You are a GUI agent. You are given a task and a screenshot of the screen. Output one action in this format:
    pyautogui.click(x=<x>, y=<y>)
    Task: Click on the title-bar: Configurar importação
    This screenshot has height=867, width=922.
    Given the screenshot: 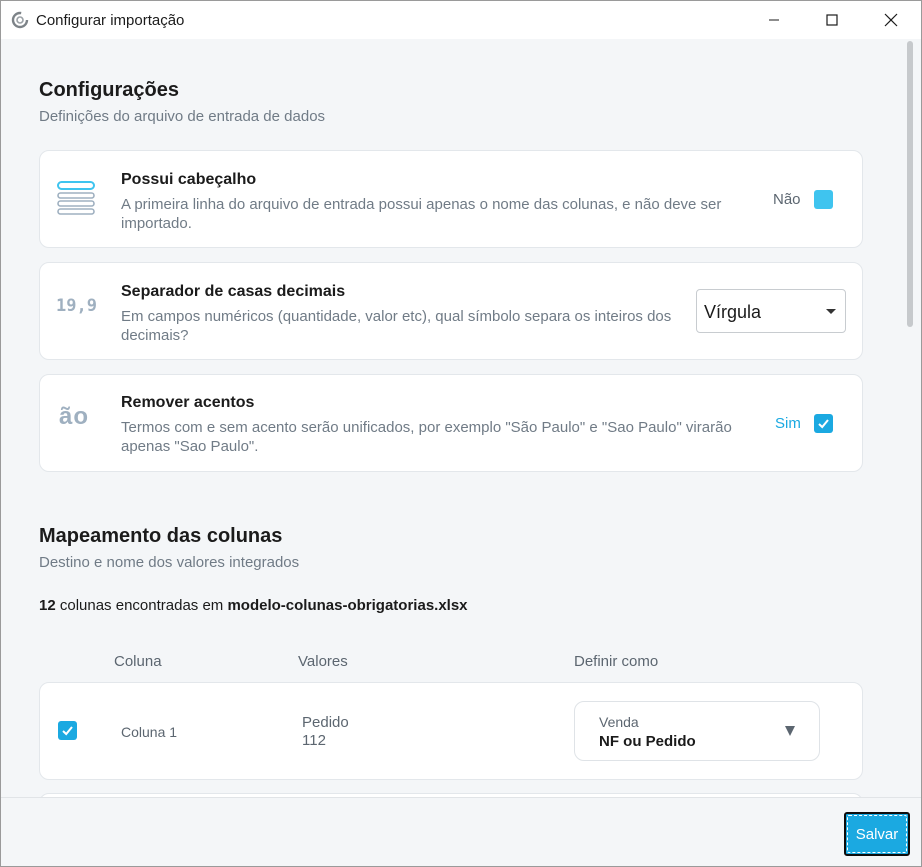 What is the action you would take?
    pyautogui.click(x=461, y=20)
    